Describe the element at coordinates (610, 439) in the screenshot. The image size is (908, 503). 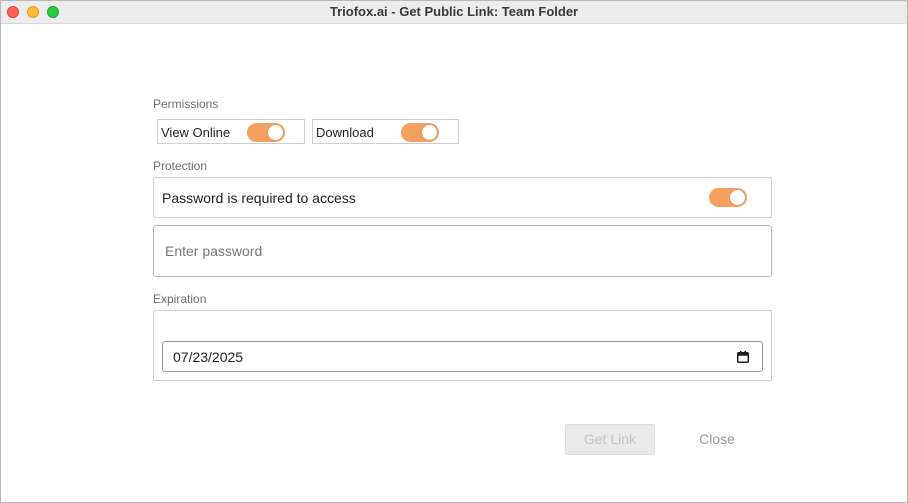
I see `get-link-button: Get Link` at that location.